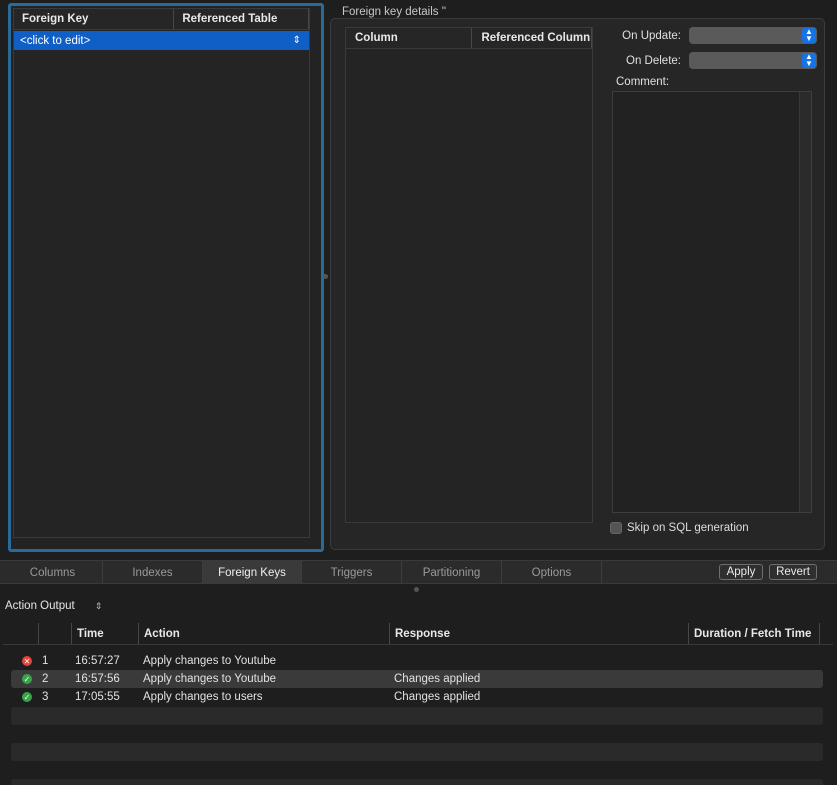 The height and width of the screenshot is (785, 837). I want to click on tab-partitioning: Partitioning, so click(452, 572).